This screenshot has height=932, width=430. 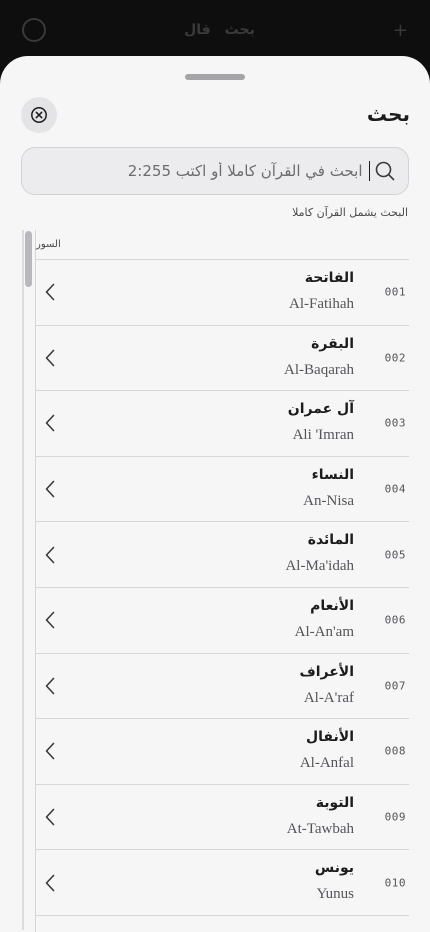 I want to click on surah-latin-name: Al-Anfal, so click(x=326, y=763).